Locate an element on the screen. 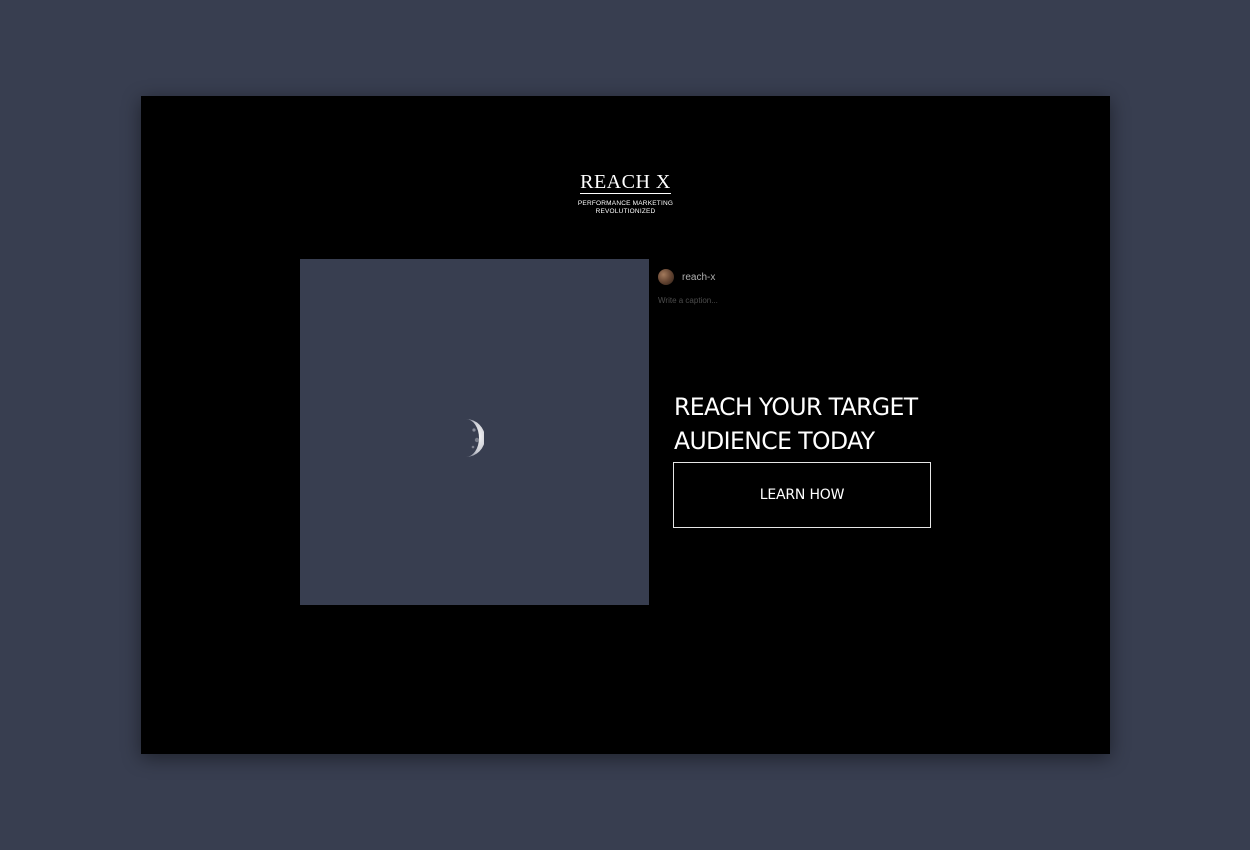 This screenshot has width=1250, height=850. brand-tagline-line-2: REVOLUTIONIZED is located at coordinates (625, 211).